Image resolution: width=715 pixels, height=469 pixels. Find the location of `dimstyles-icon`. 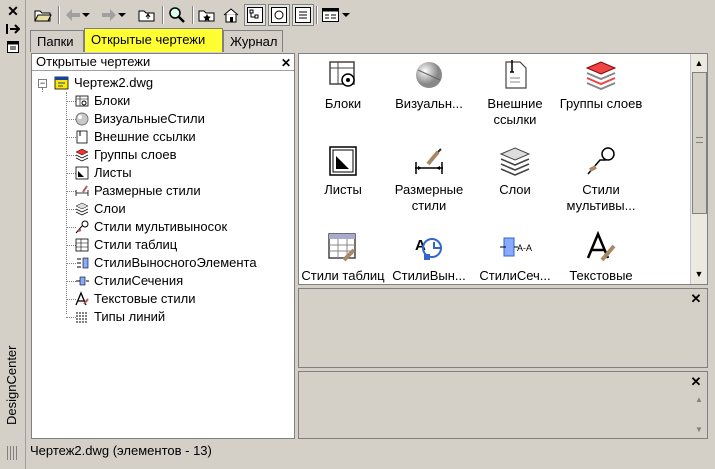

dimstyles-icon is located at coordinates (429, 161).